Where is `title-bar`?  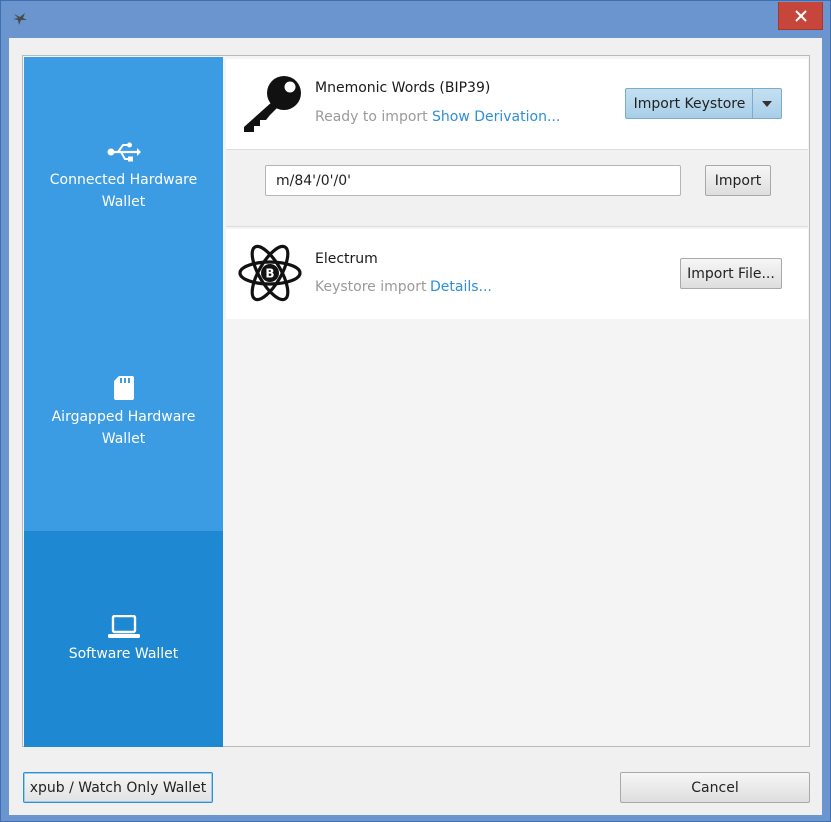
title-bar is located at coordinates (415, 19).